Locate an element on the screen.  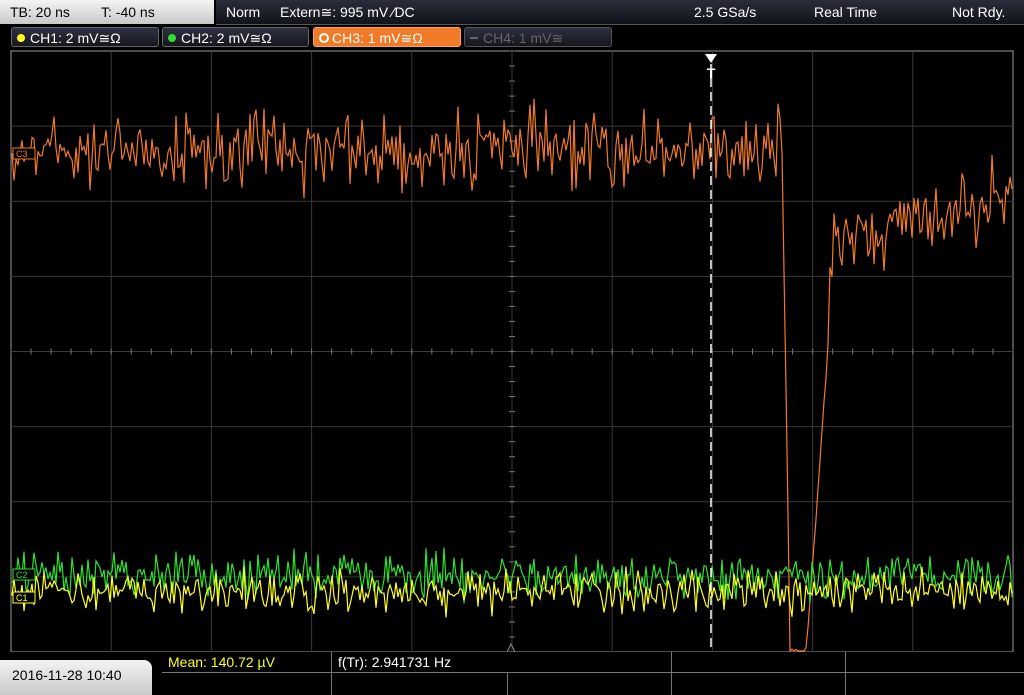
channel-1-tab: CH1: 2 mV≅Ω is located at coordinates (85, 37).